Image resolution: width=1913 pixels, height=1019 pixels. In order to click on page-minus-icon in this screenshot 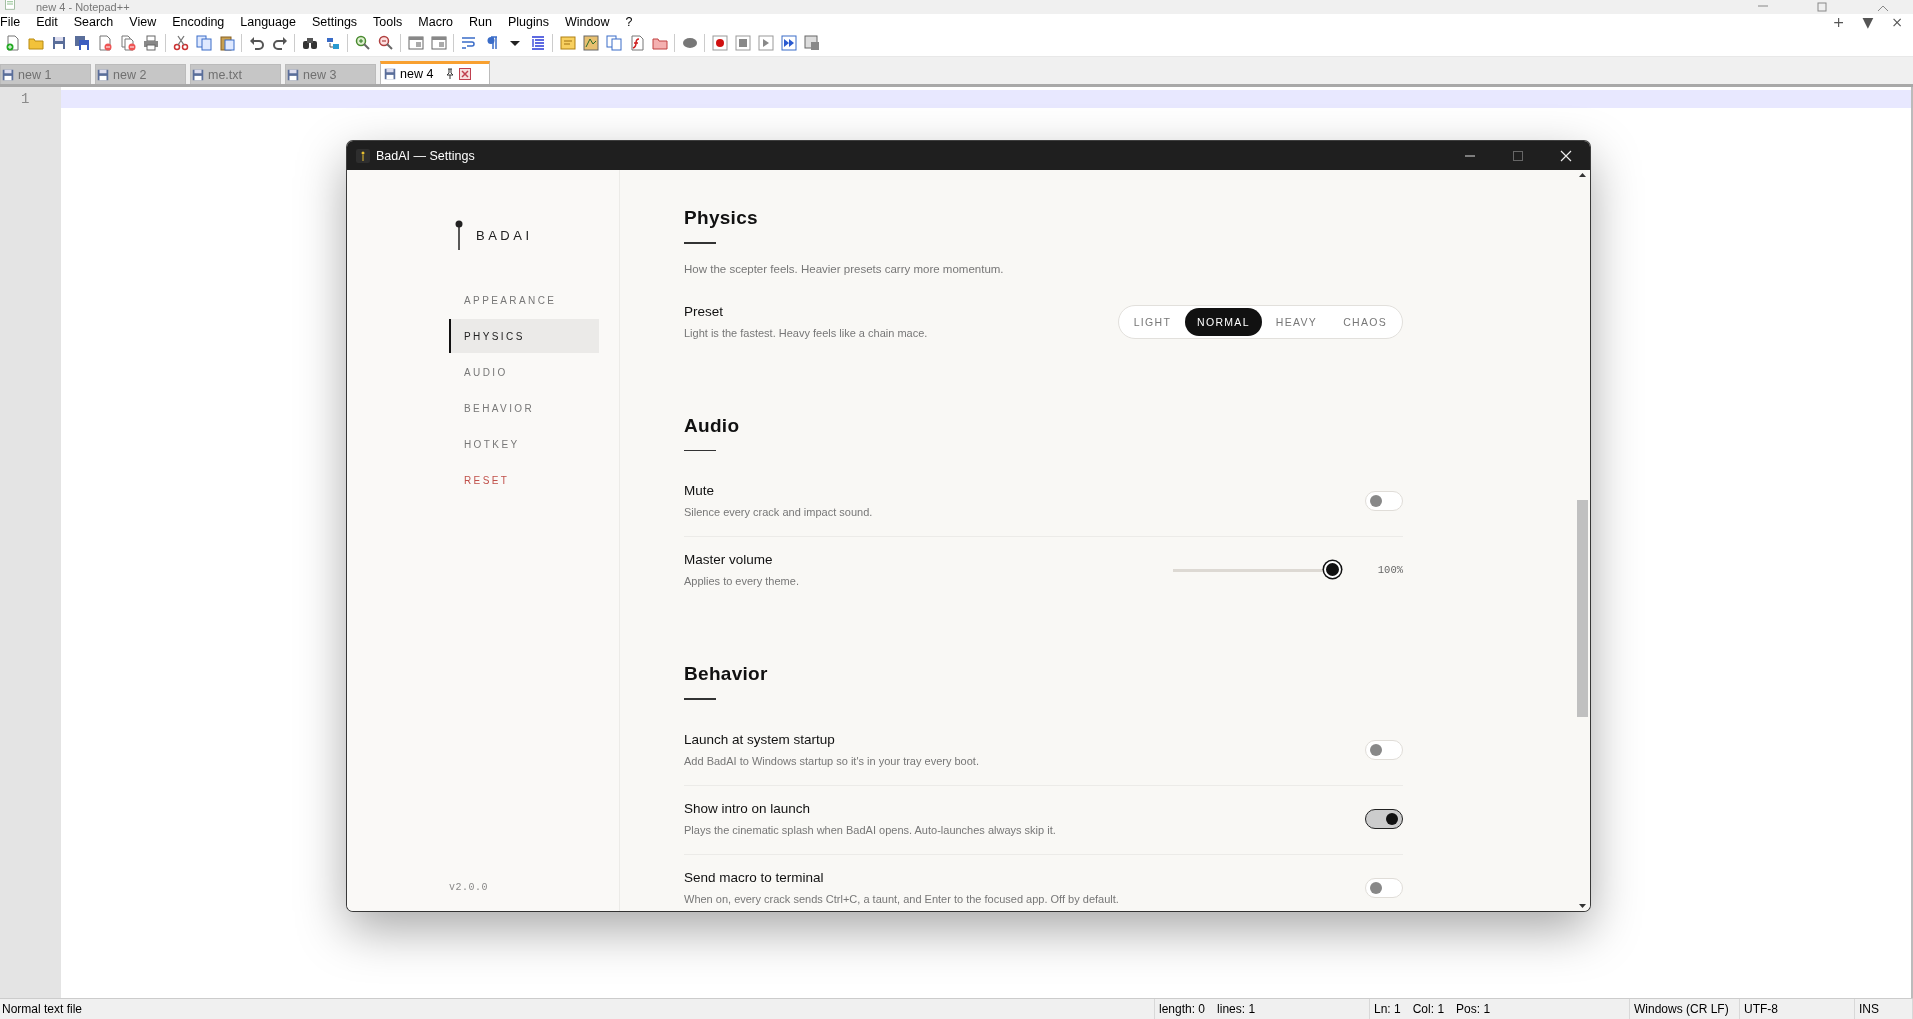, I will do `click(104, 43)`.